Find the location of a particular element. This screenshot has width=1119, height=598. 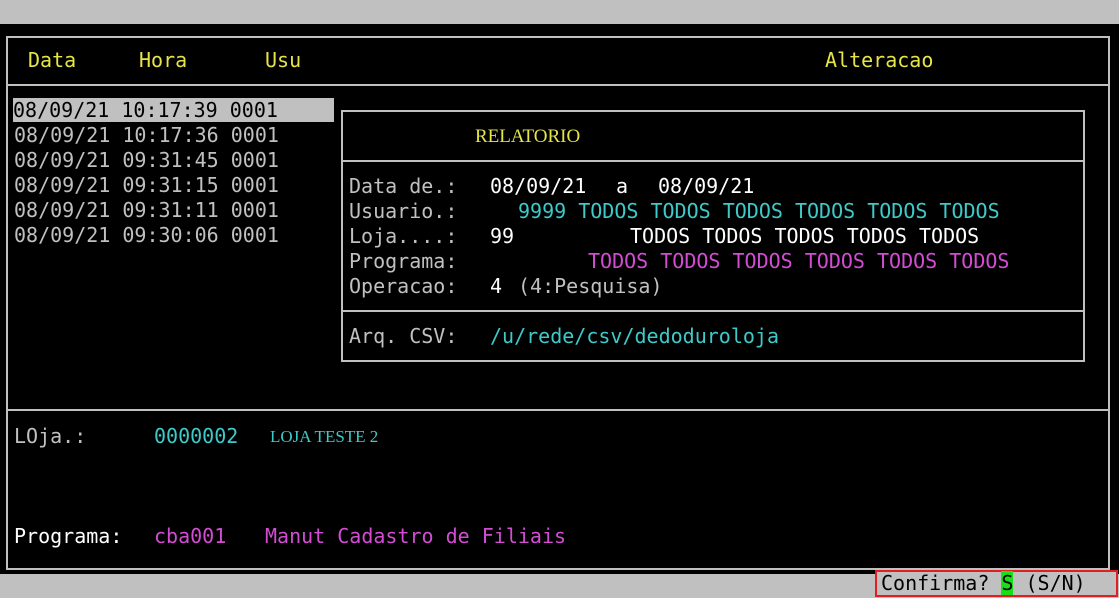

programa-field: TODOS TODOS TODOS TODOS TODOS TODOS is located at coordinates (798, 261).